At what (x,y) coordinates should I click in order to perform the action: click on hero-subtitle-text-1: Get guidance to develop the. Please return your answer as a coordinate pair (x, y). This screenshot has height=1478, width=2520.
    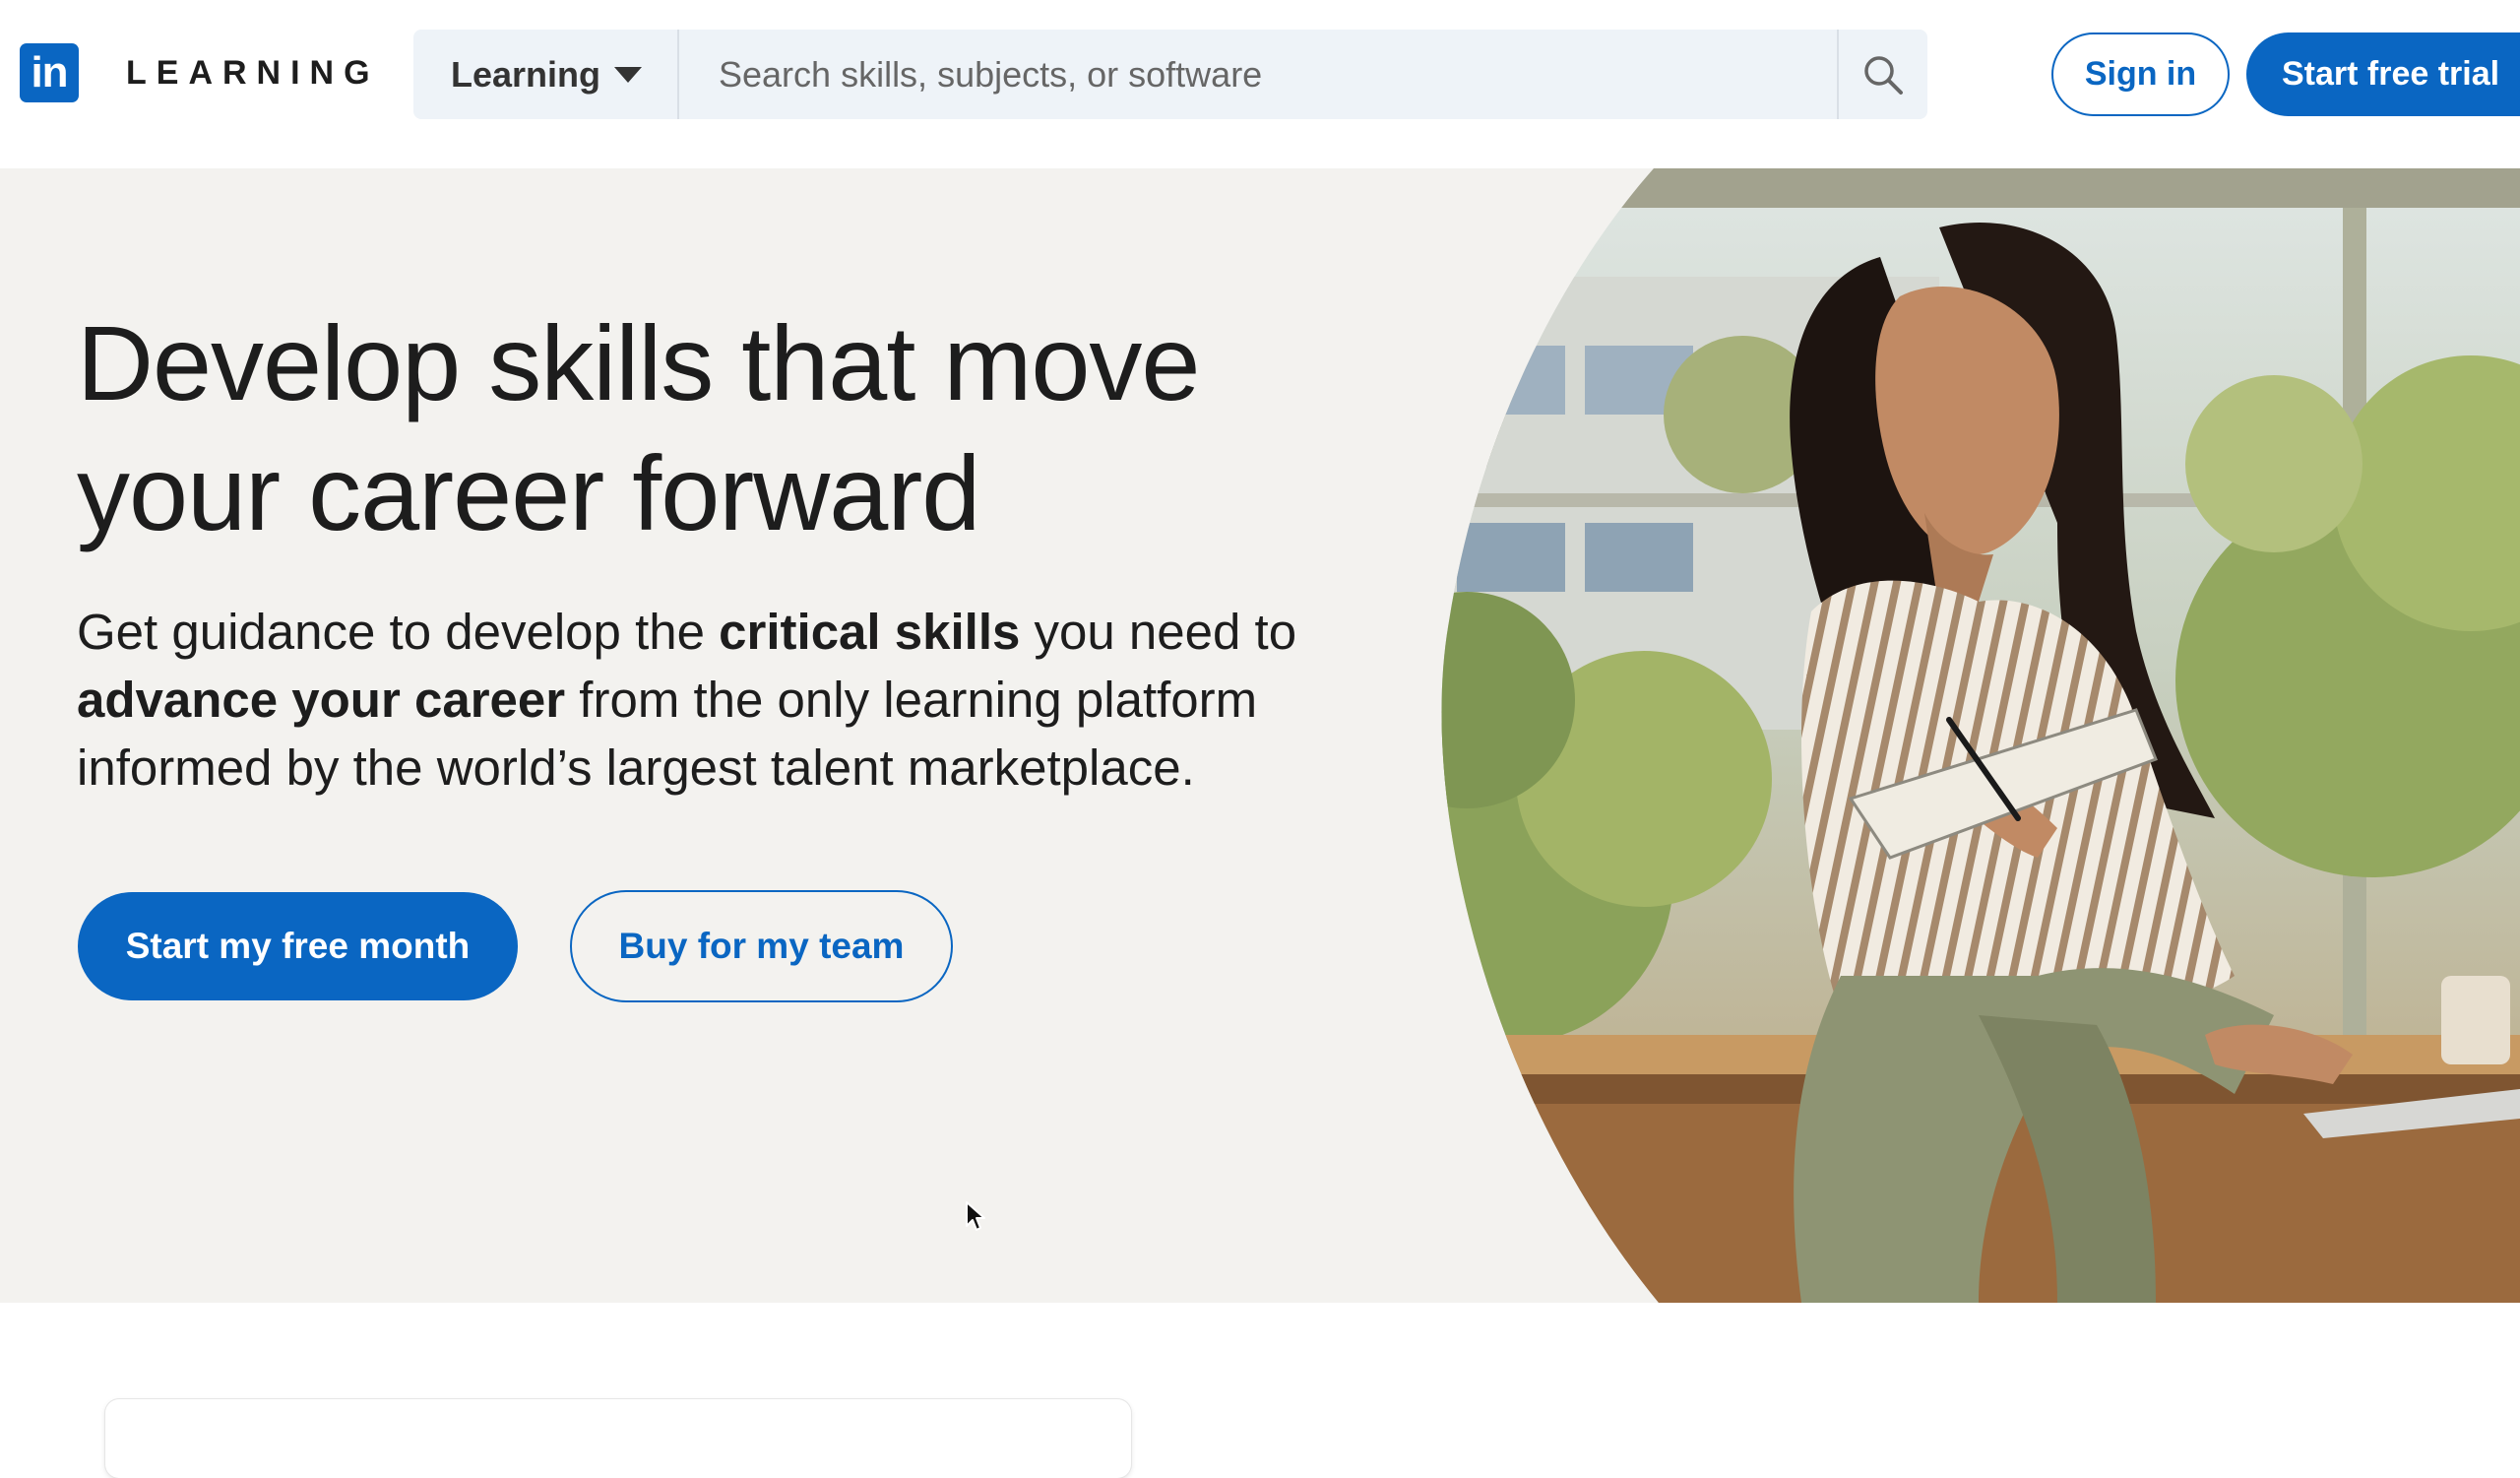
    Looking at the image, I should click on (398, 632).